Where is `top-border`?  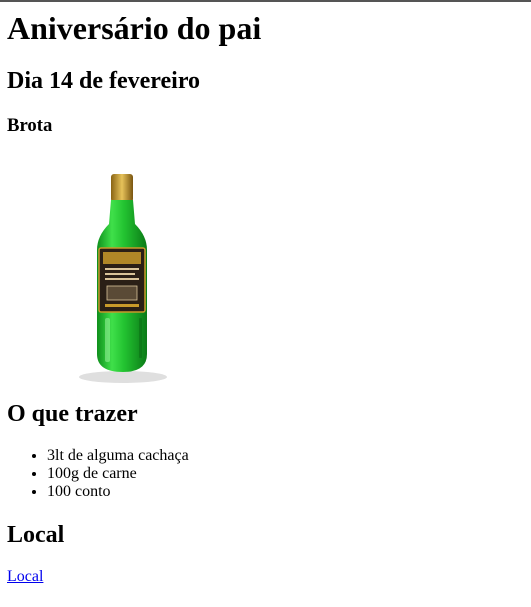 top-border is located at coordinates (265, 1).